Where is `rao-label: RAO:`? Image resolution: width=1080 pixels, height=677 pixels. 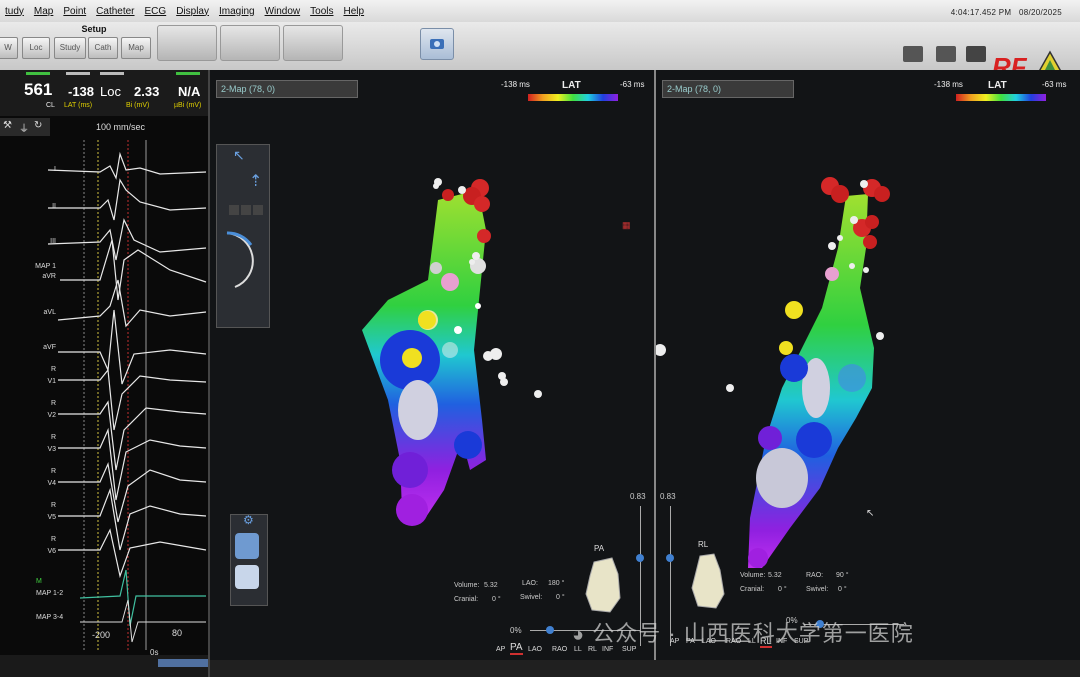
rao-label: RAO: is located at coordinates (815, 575).